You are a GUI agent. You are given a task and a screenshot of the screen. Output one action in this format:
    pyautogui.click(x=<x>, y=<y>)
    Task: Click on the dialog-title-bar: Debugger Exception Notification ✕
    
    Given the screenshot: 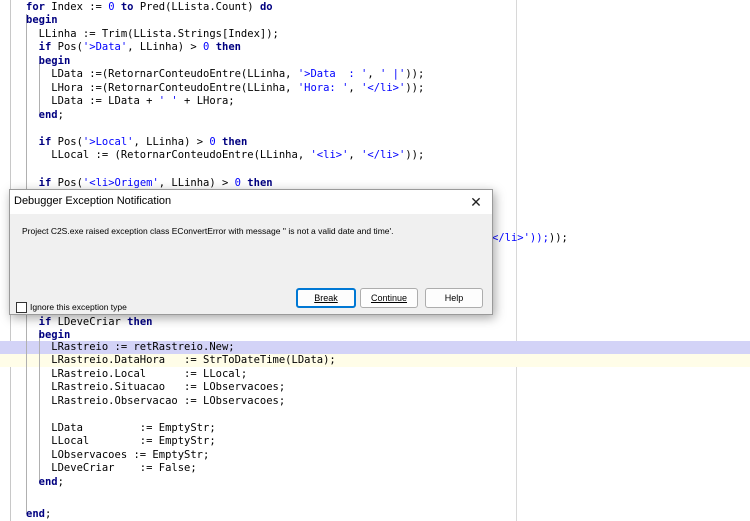 What is the action you would take?
    pyautogui.click(x=251, y=202)
    